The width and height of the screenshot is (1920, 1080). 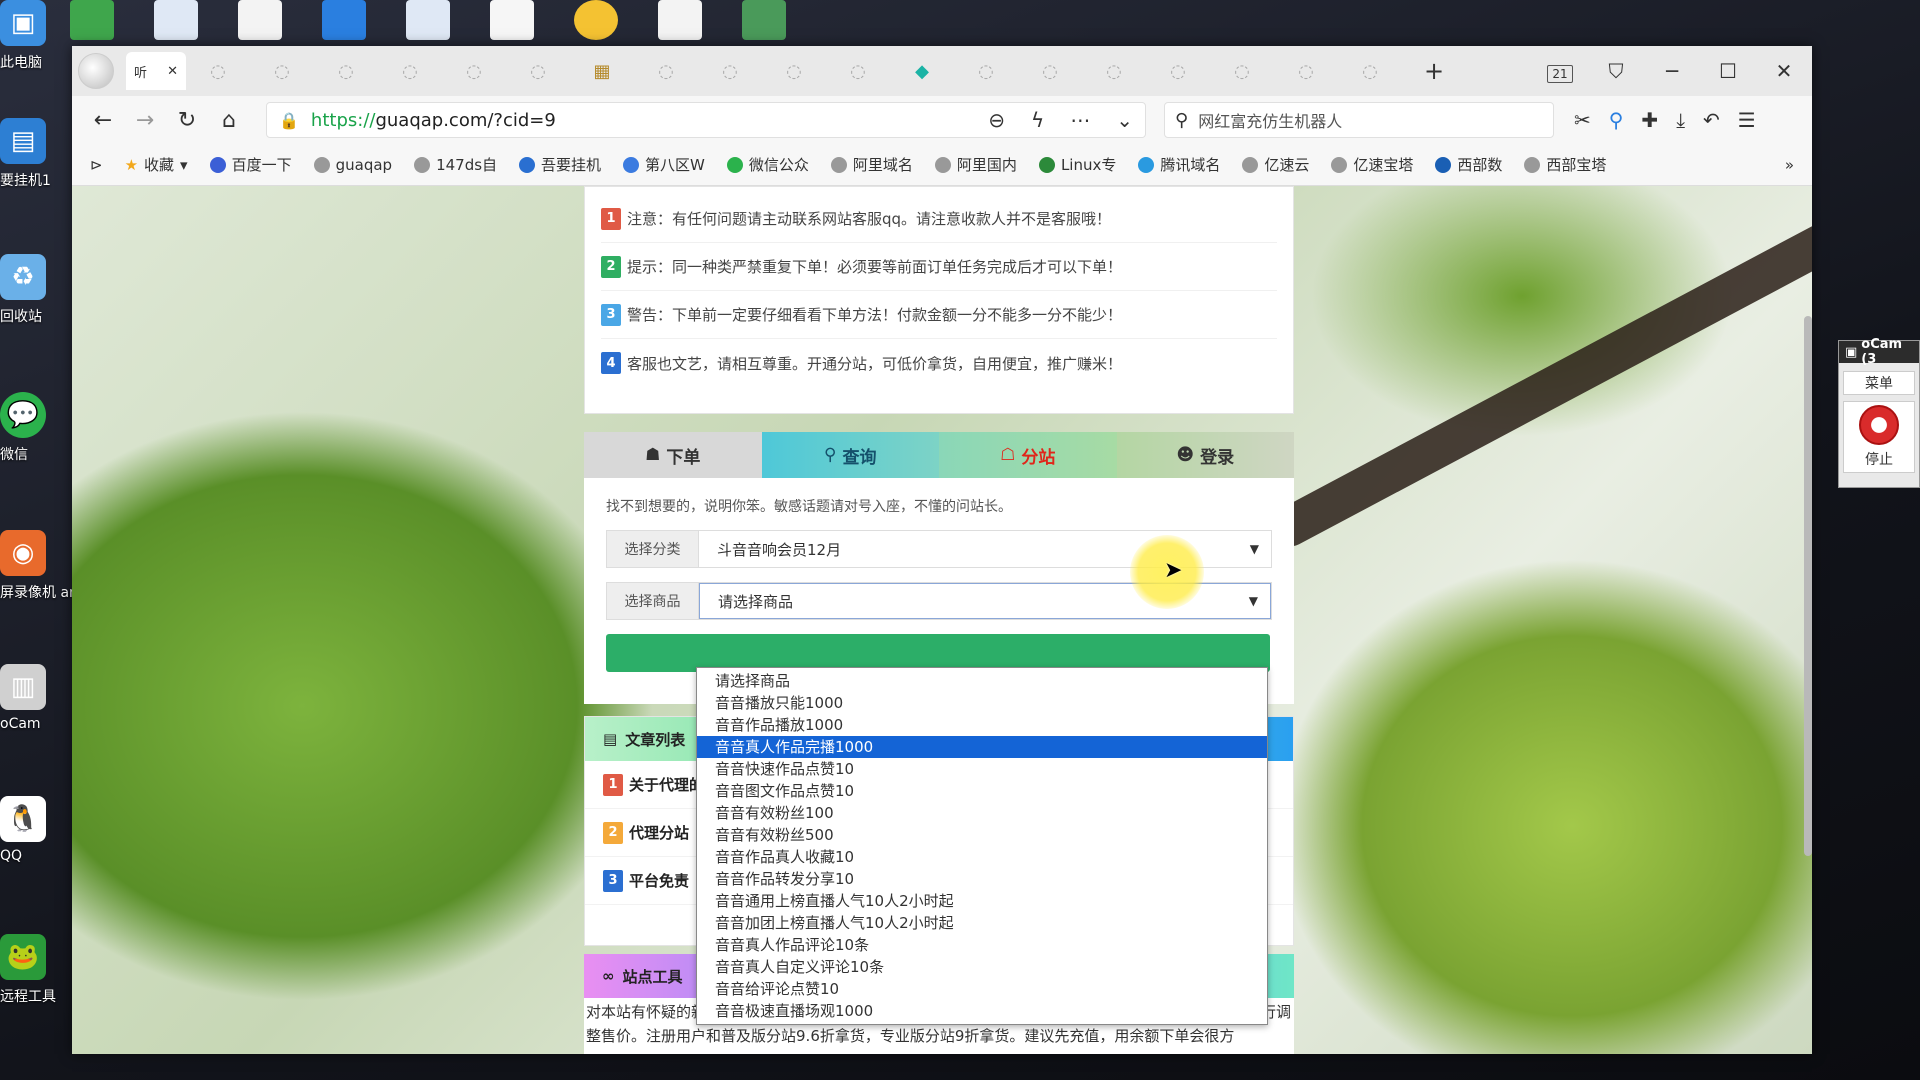 What do you see at coordinates (982, 967) in the screenshot?
I see `dropdown-option: 音音真人自定义评论10条` at bounding box center [982, 967].